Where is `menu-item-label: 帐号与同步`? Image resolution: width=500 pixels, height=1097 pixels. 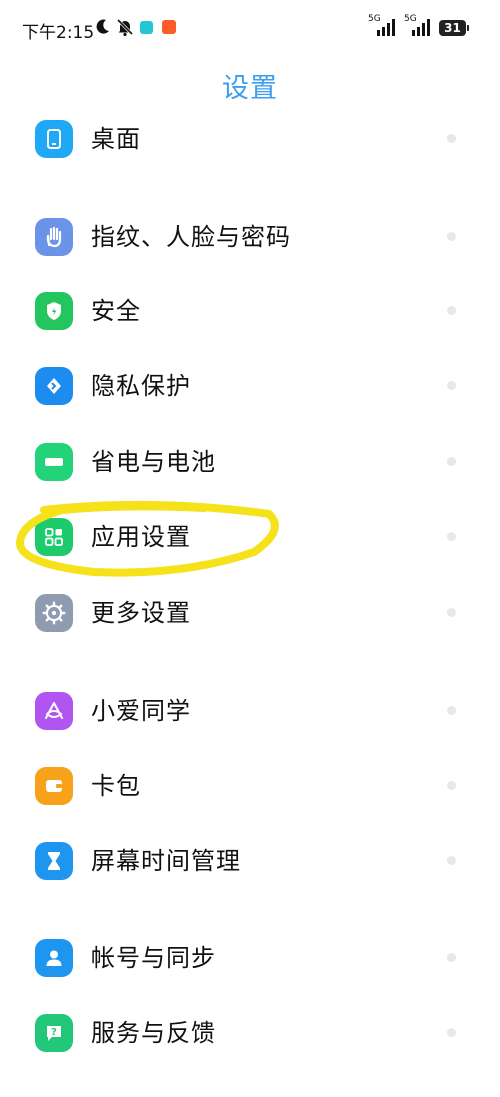
menu-item-label: 帐号与同步 is located at coordinates (153, 958).